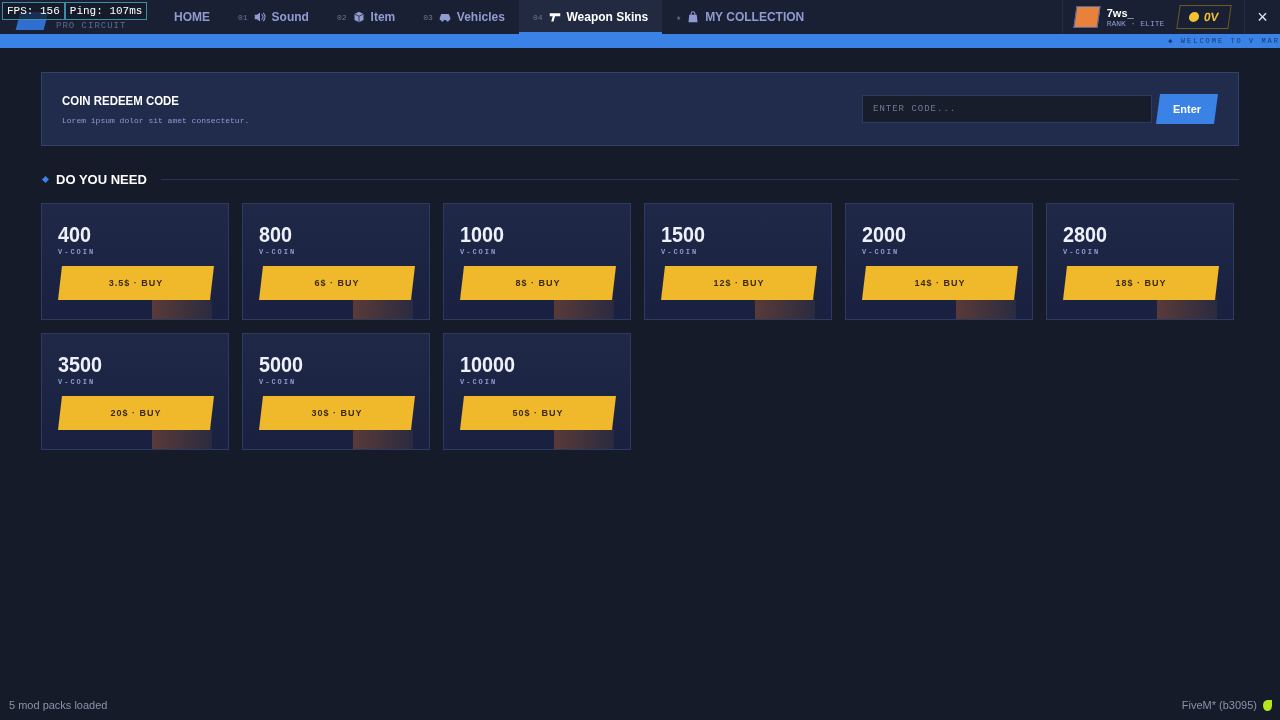 This screenshot has width=1280, height=720. Describe the element at coordinates (1120, 12) in the screenshot. I see `username: 7ws_` at that location.